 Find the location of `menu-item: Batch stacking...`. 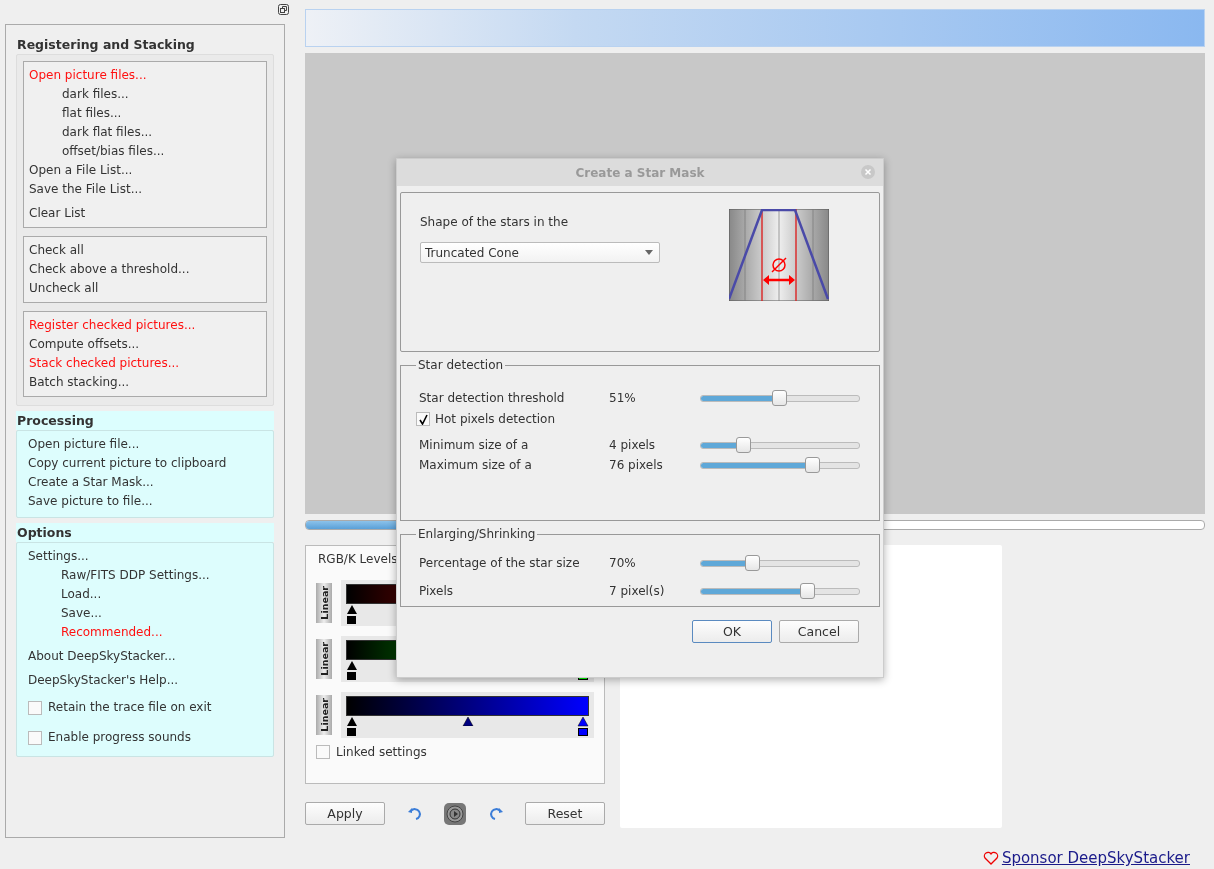

menu-item: Batch stacking... is located at coordinates (145, 382).